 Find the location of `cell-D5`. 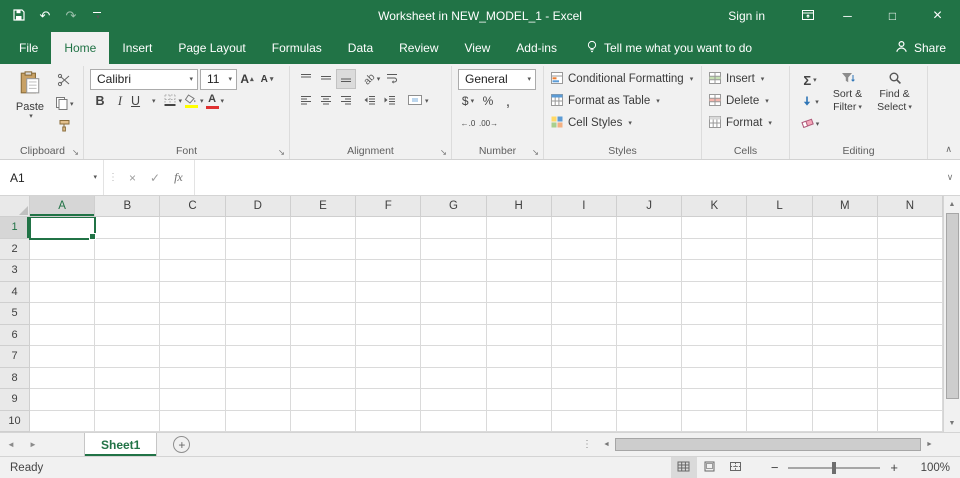

cell-D5 is located at coordinates (258, 314).